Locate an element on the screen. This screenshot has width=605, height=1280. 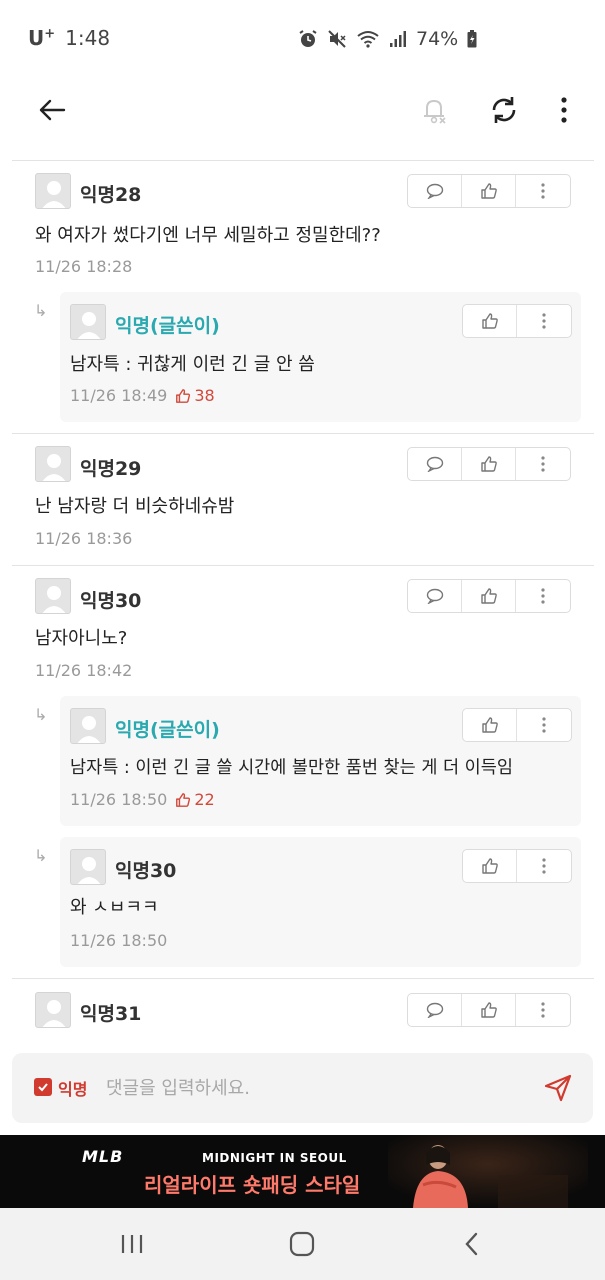
ad-banner: MLB MIDNIGHT IN SEOUL 리얼라이프 숏패딩 스타일 is located at coordinates (302, 1171).